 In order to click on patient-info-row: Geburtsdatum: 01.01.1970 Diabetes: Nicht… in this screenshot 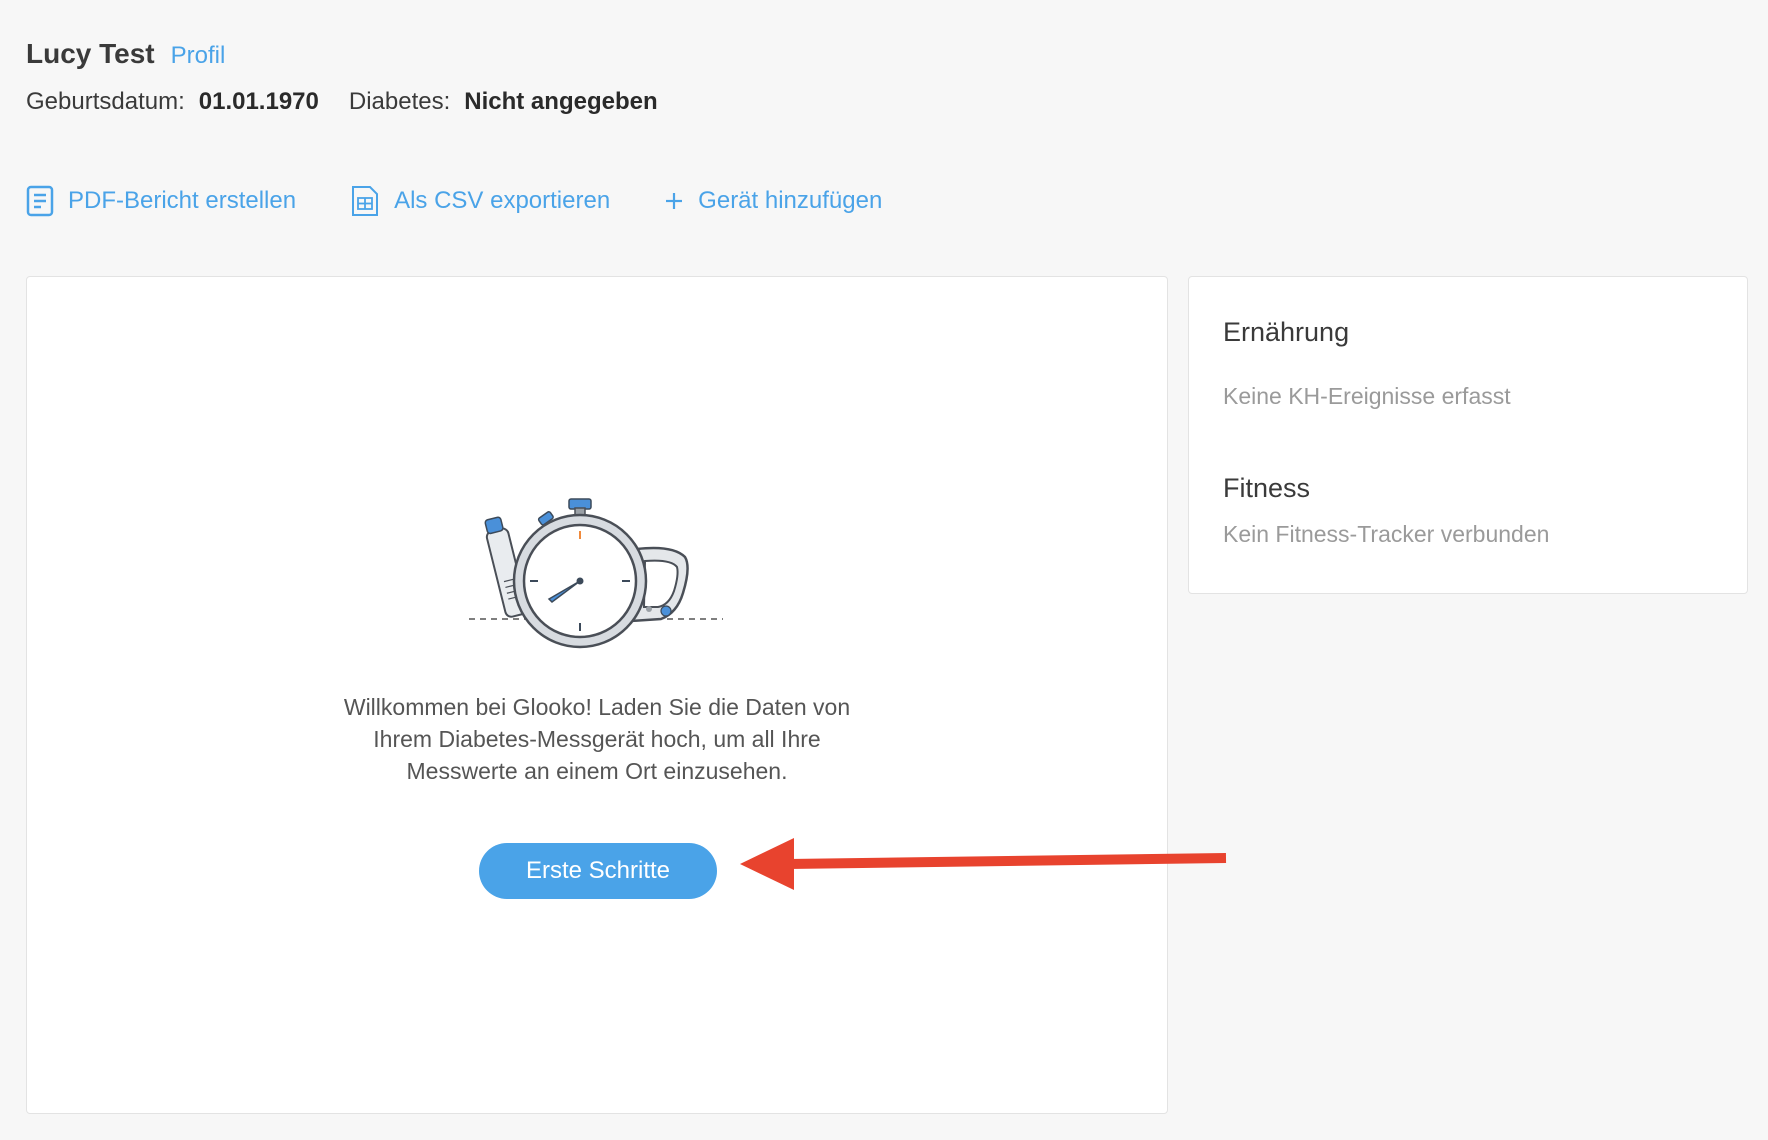, I will do `click(342, 102)`.